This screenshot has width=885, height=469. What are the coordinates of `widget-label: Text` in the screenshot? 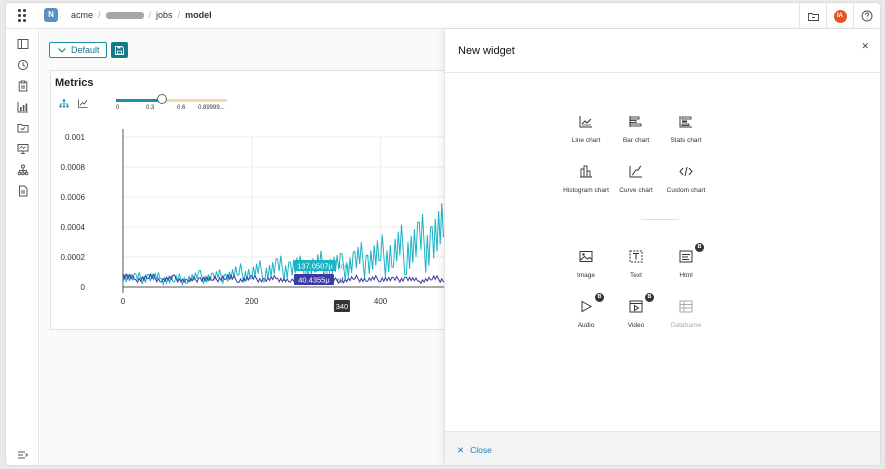 It's located at (636, 275).